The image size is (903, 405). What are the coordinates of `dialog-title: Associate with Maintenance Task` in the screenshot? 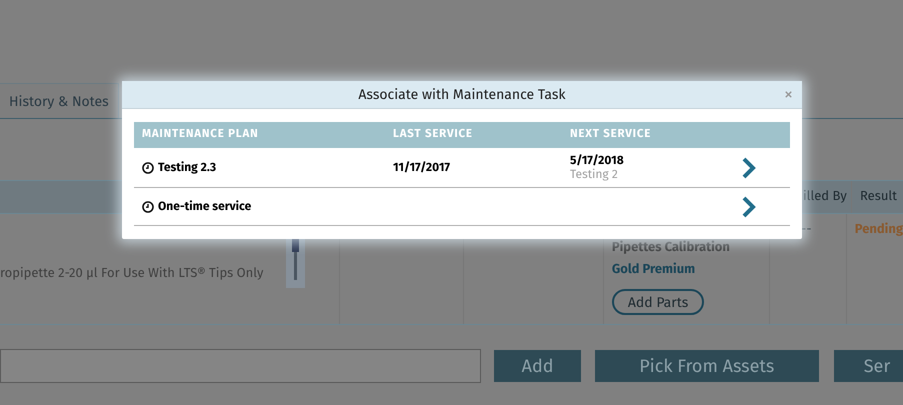 It's located at (462, 95).